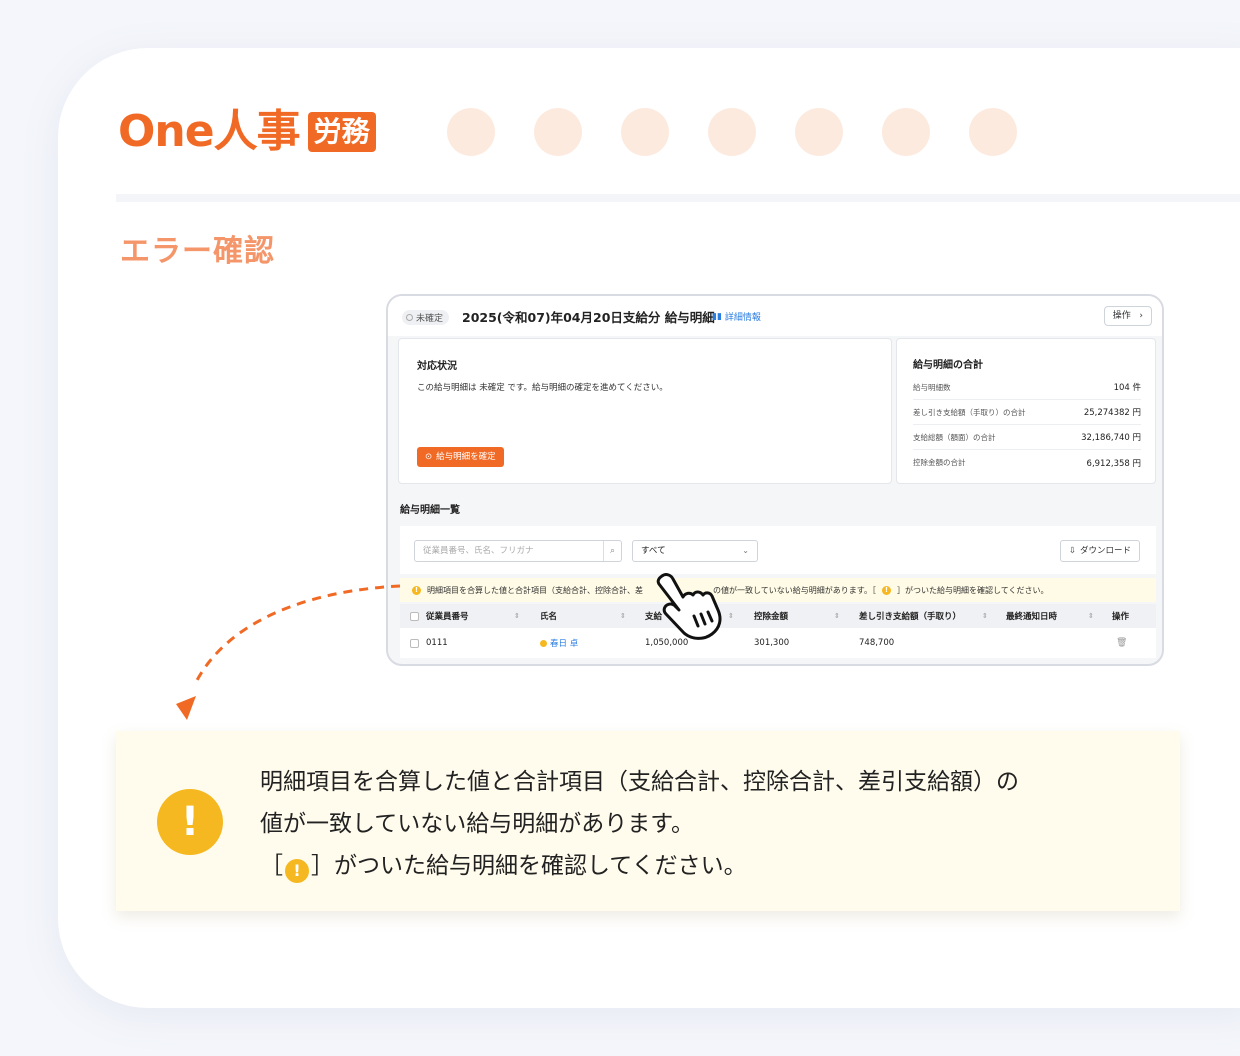 Image resolution: width=1240 pixels, height=1056 pixels. Describe the element at coordinates (1105, 551) in the screenshot. I see `download-button-label: ダウンロード` at that location.